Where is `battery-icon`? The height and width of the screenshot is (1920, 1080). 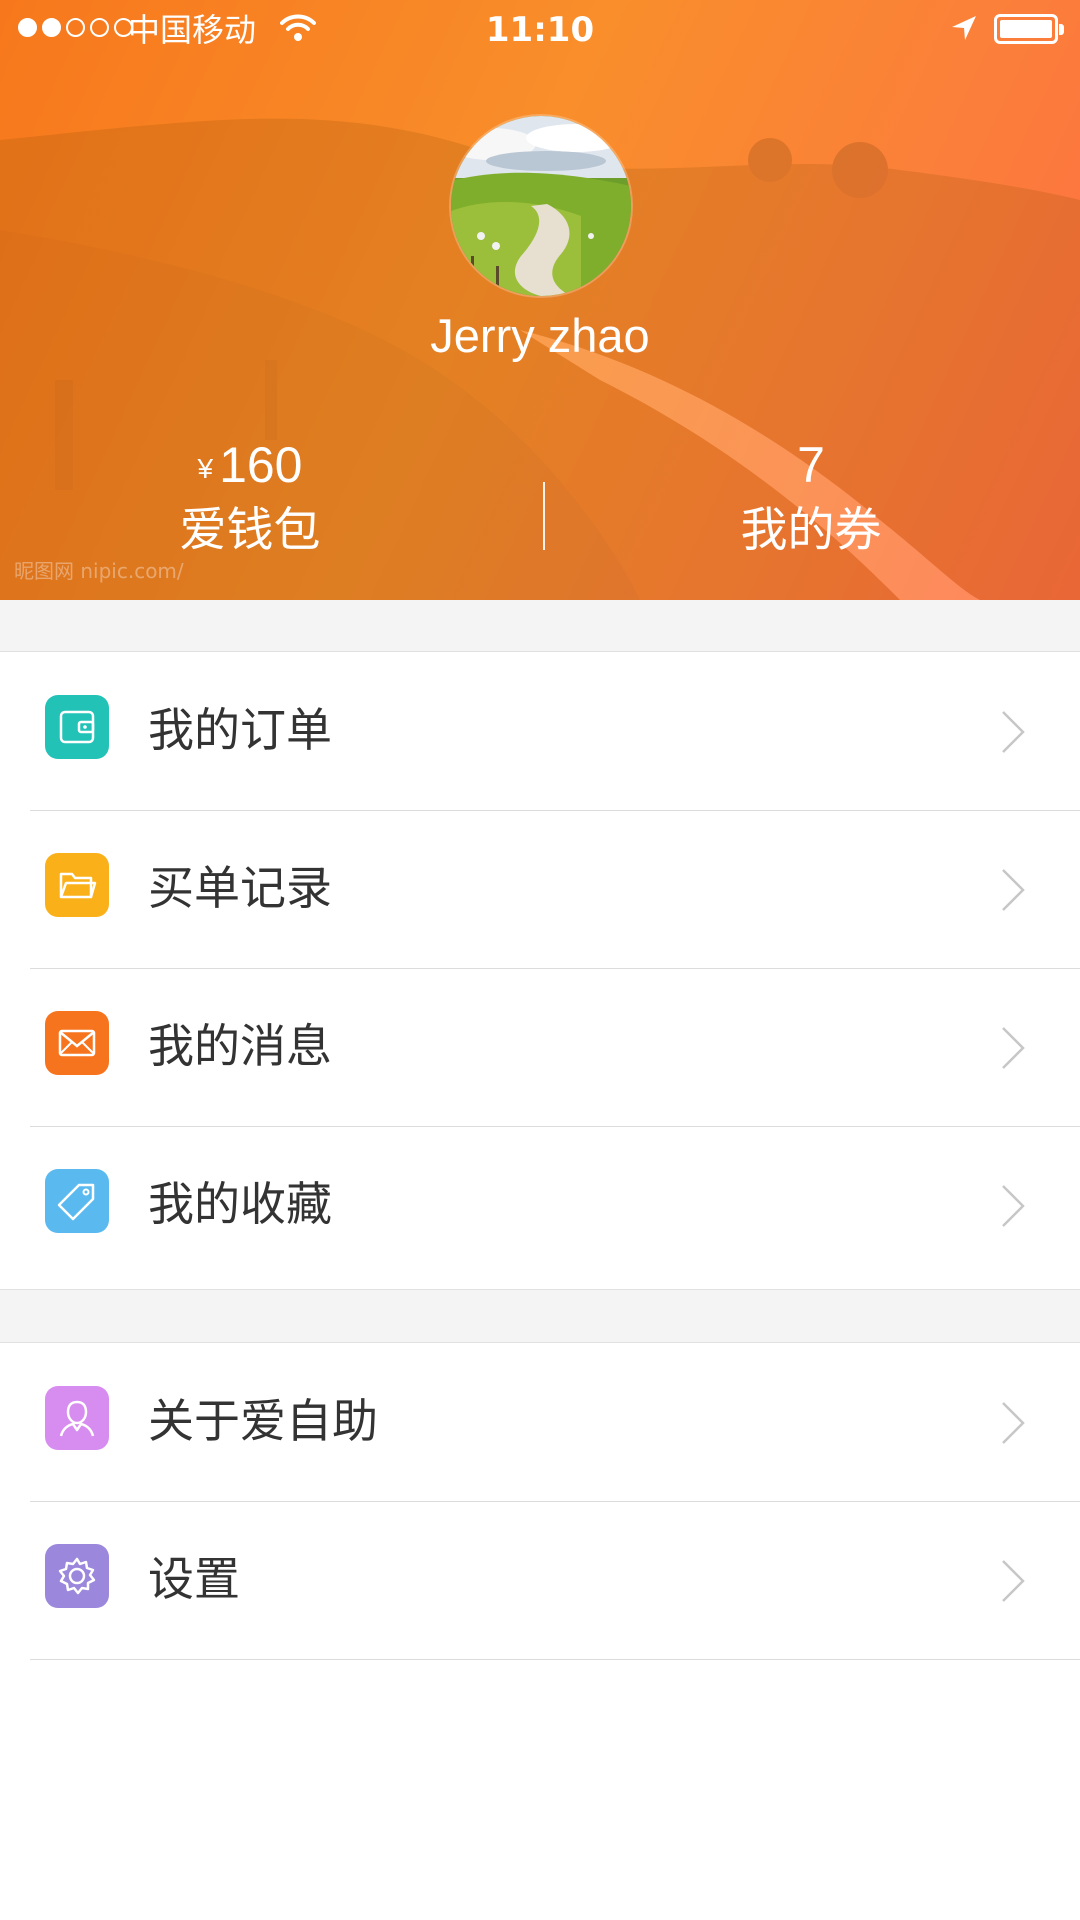
battery-icon is located at coordinates (1029, 29).